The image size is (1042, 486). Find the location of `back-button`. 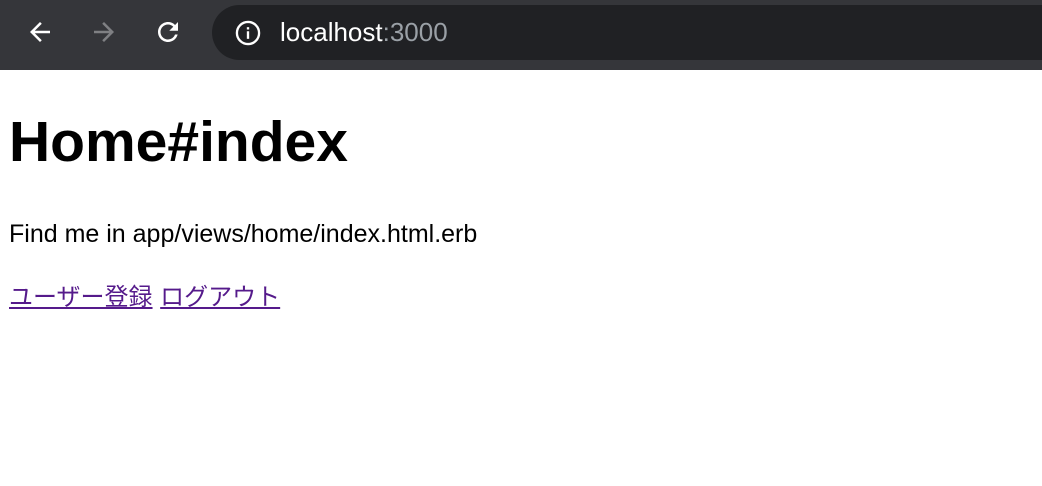

back-button is located at coordinates (40, 32).